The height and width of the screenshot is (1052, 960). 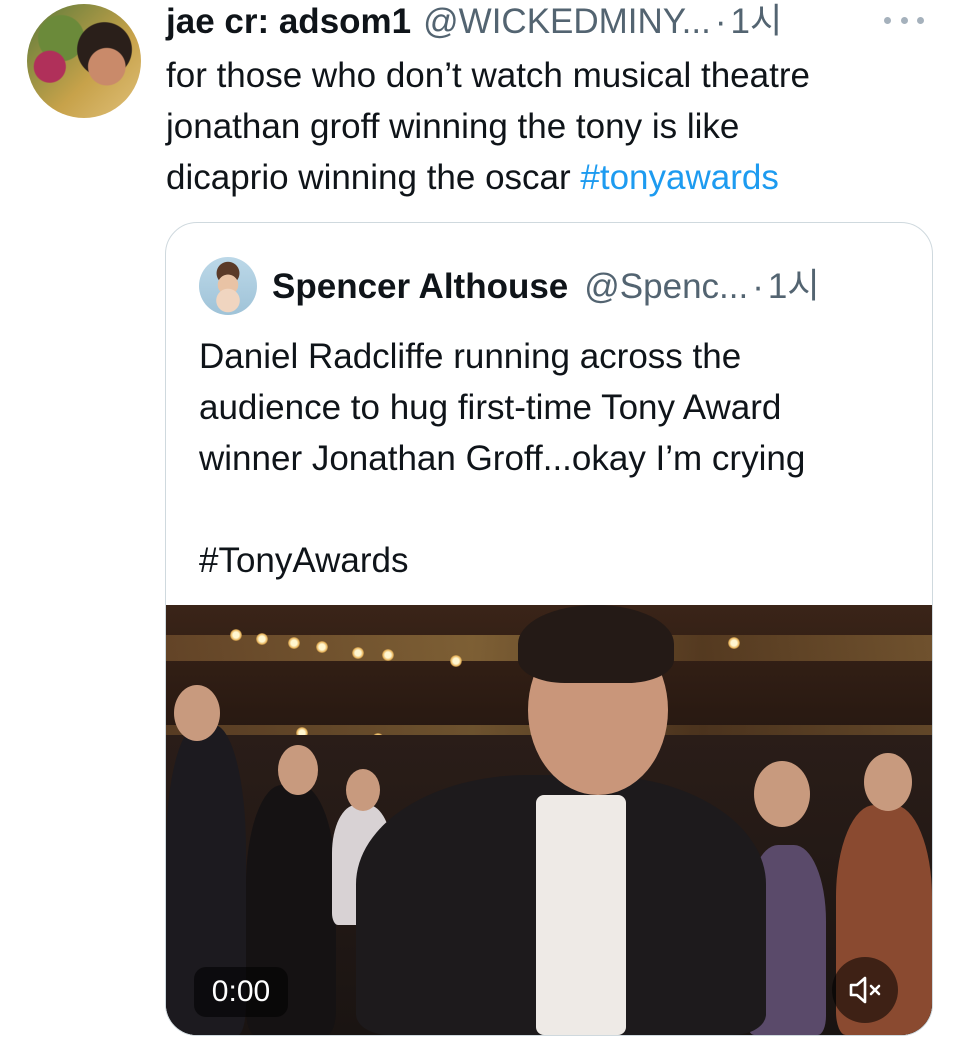 What do you see at coordinates (904, 20) in the screenshot?
I see `more-options-icon` at bounding box center [904, 20].